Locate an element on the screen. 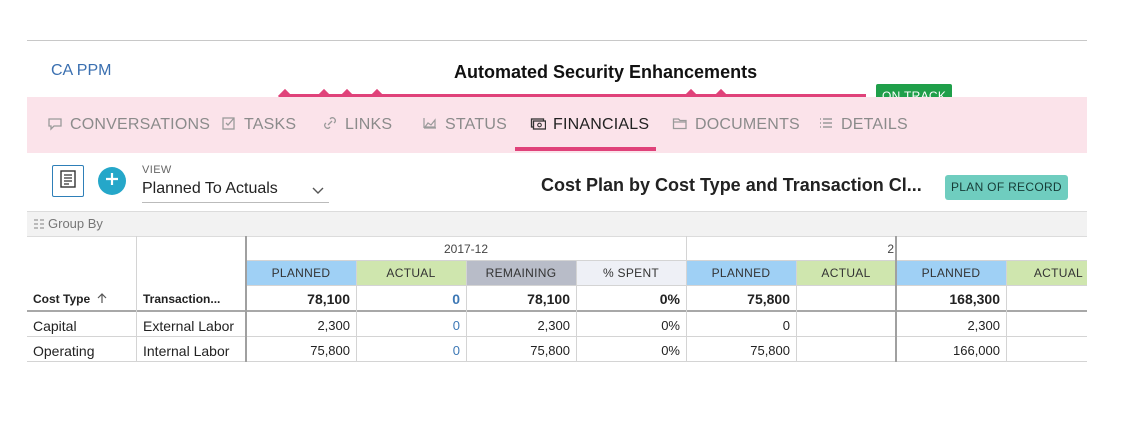 This screenshot has height=442, width=1125. total-planned: 75,800 is located at coordinates (768, 299).